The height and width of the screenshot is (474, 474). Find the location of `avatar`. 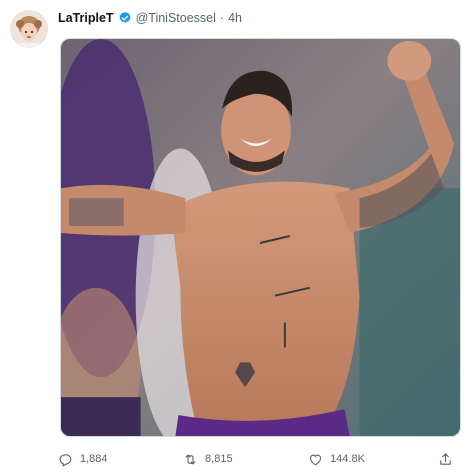

avatar is located at coordinates (29, 29).